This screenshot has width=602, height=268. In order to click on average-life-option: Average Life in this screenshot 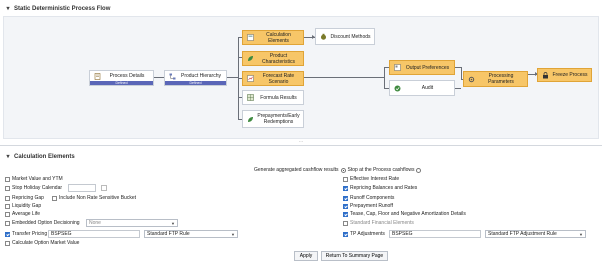, I will do `click(22, 214)`.